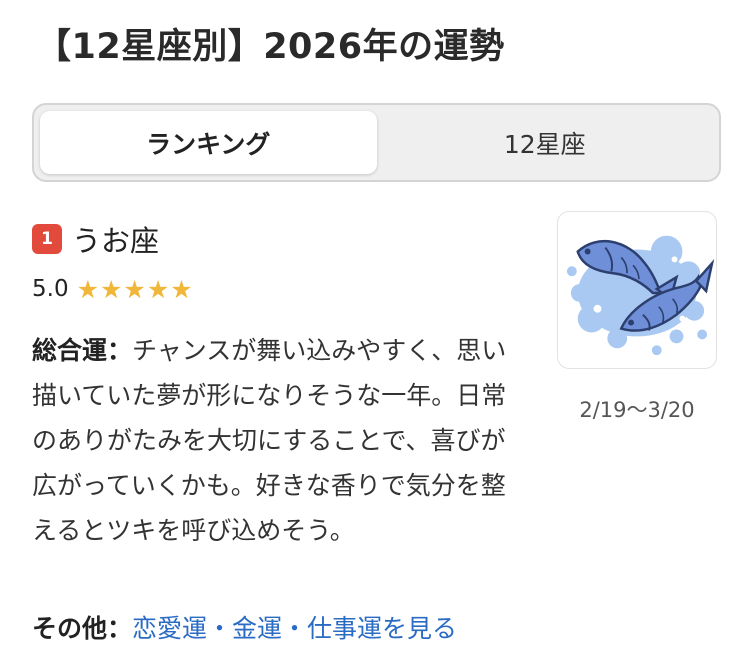  What do you see at coordinates (545, 142) in the screenshot?
I see `tab-12-signs: 12星座` at bounding box center [545, 142].